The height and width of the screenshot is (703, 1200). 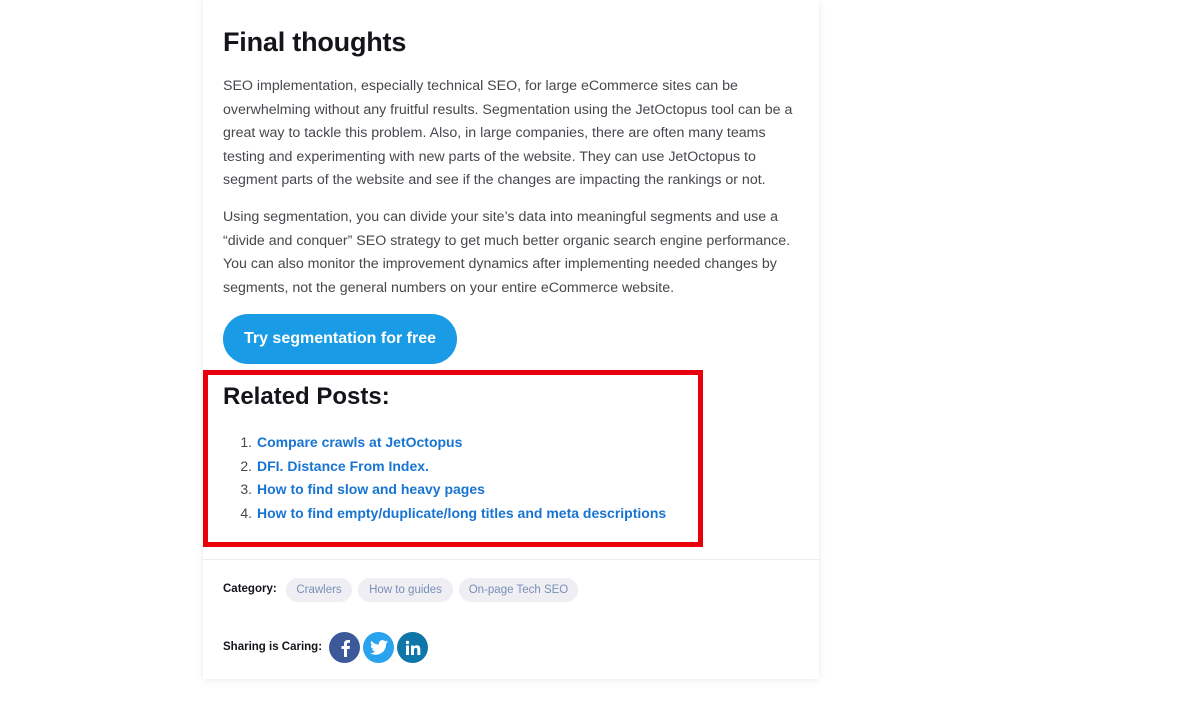 I want to click on category-label: Category:, so click(x=250, y=589).